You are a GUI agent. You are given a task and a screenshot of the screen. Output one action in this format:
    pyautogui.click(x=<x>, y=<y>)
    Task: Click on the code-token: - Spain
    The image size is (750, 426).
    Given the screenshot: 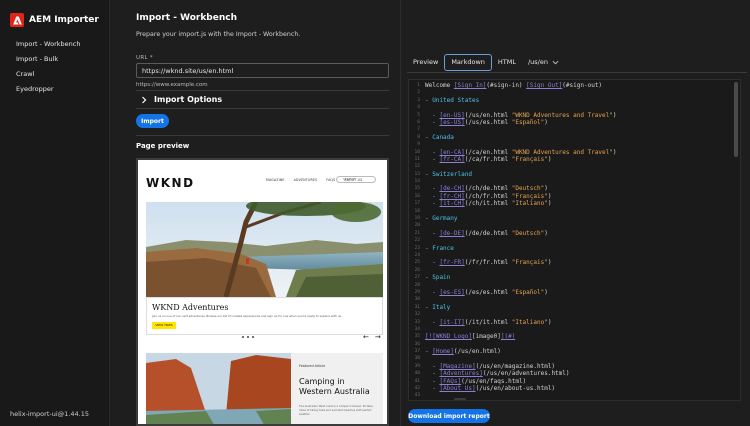 What is the action you would take?
    pyautogui.click(x=438, y=278)
    